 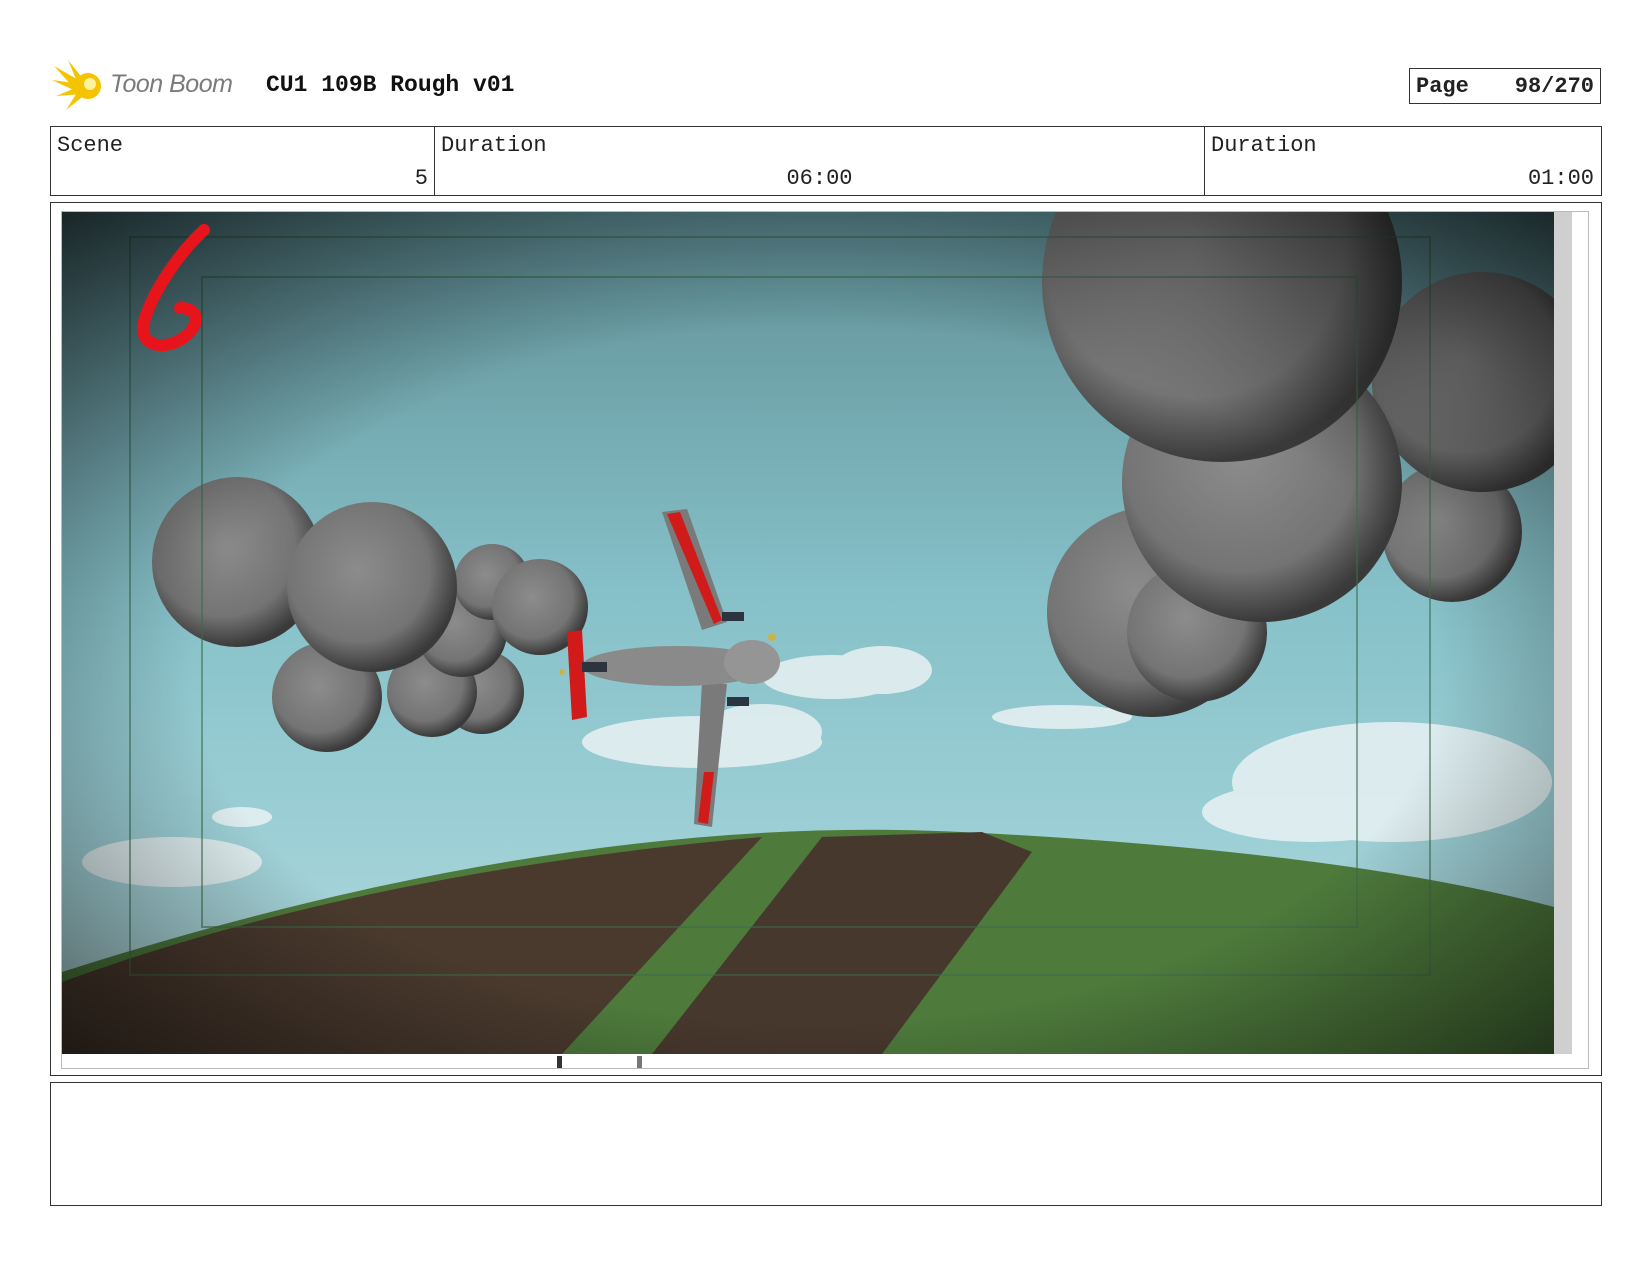 I want to click on logo-text: Toon Boom, so click(x=171, y=84).